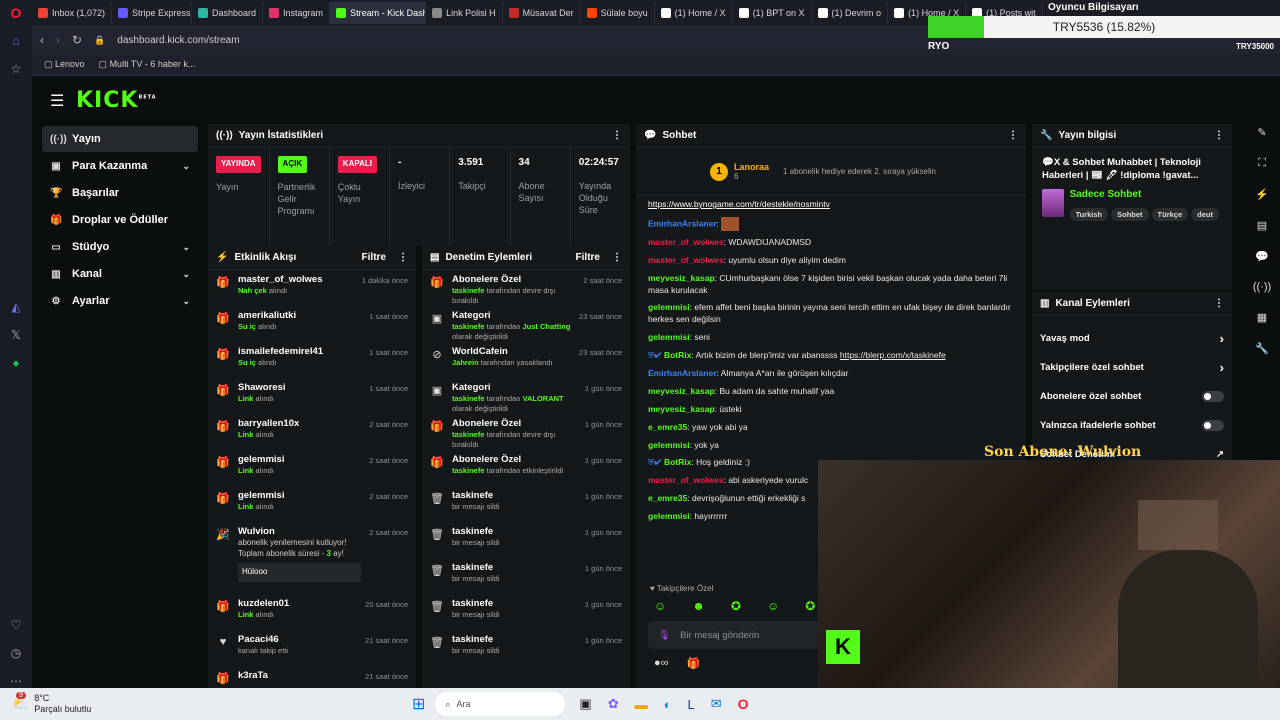 Image resolution: width=1280 pixels, height=720 pixels. Describe the element at coordinates (716, 704) in the screenshot. I see `mail-icon: ✉` at that location.